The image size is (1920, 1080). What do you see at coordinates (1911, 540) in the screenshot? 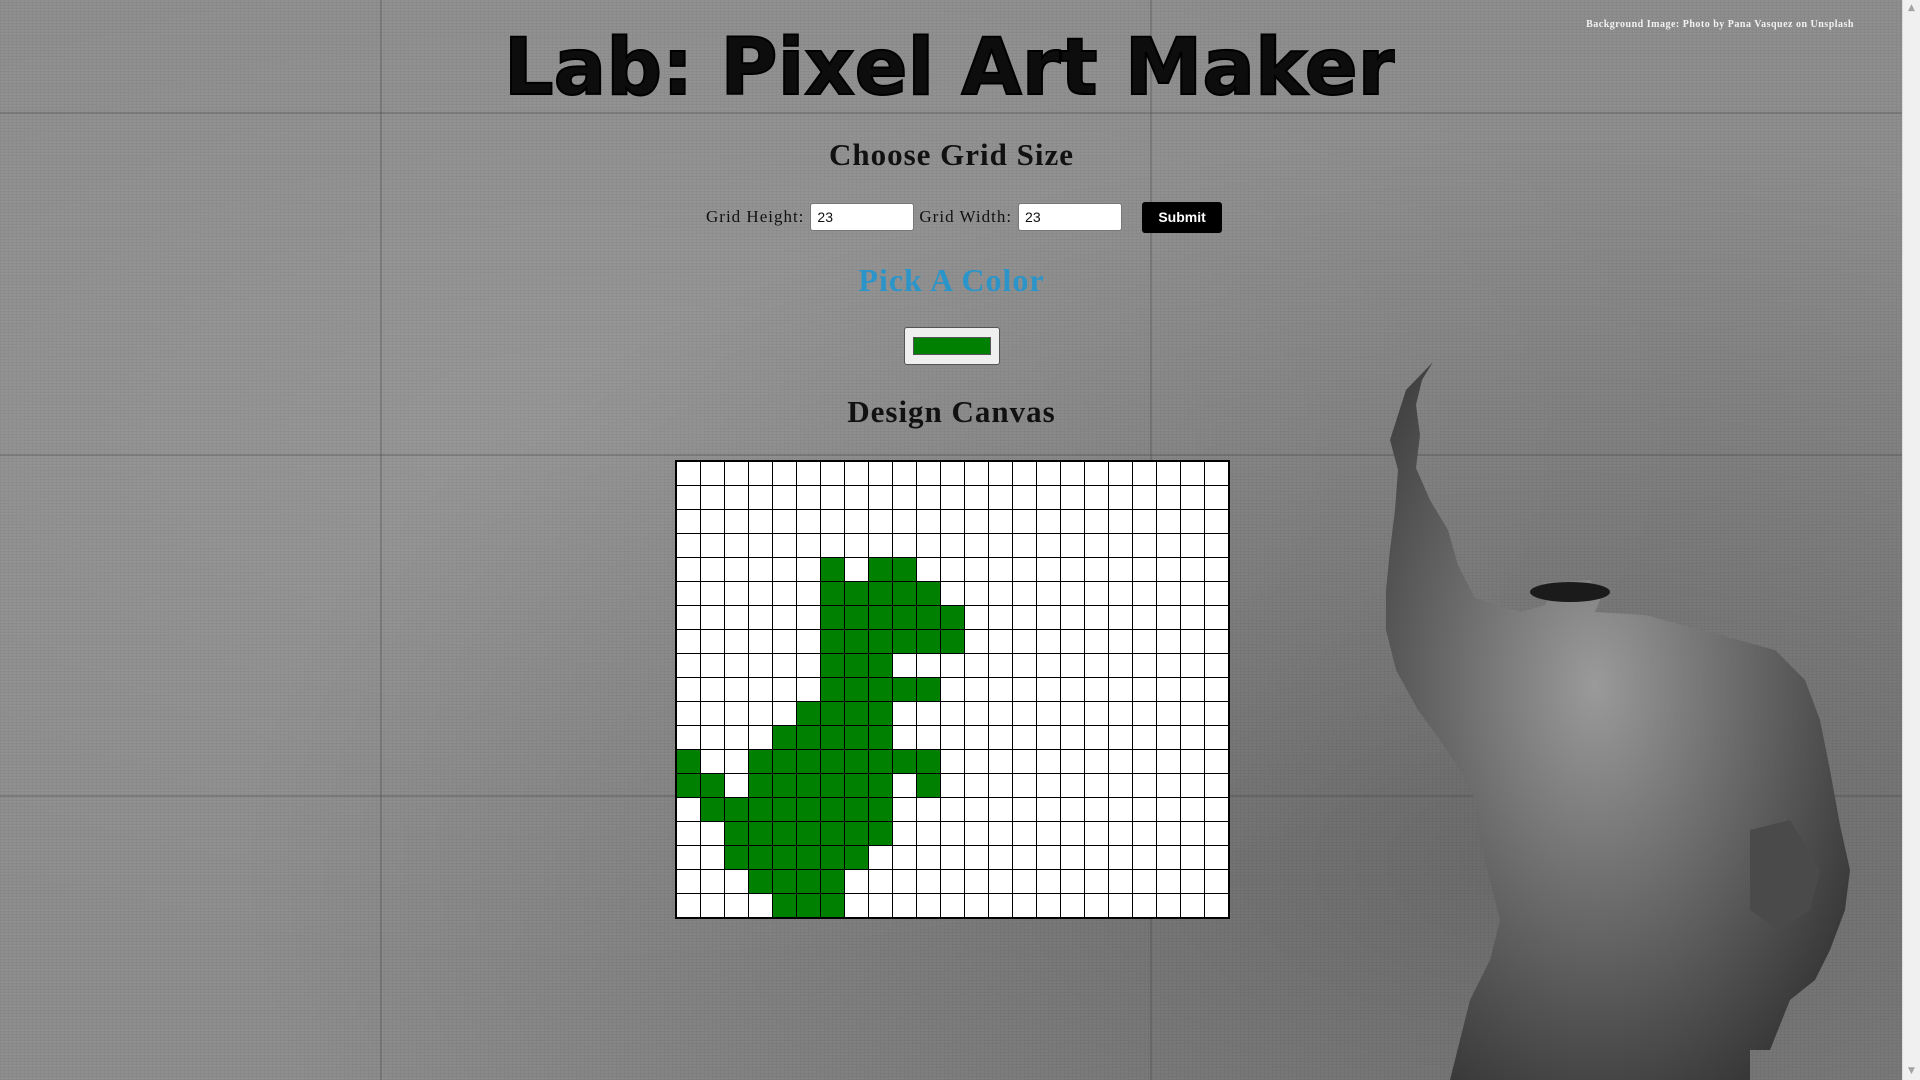
I see `vertical-scrollbar: ▲ ▼` at bounding box center [1911, 540].